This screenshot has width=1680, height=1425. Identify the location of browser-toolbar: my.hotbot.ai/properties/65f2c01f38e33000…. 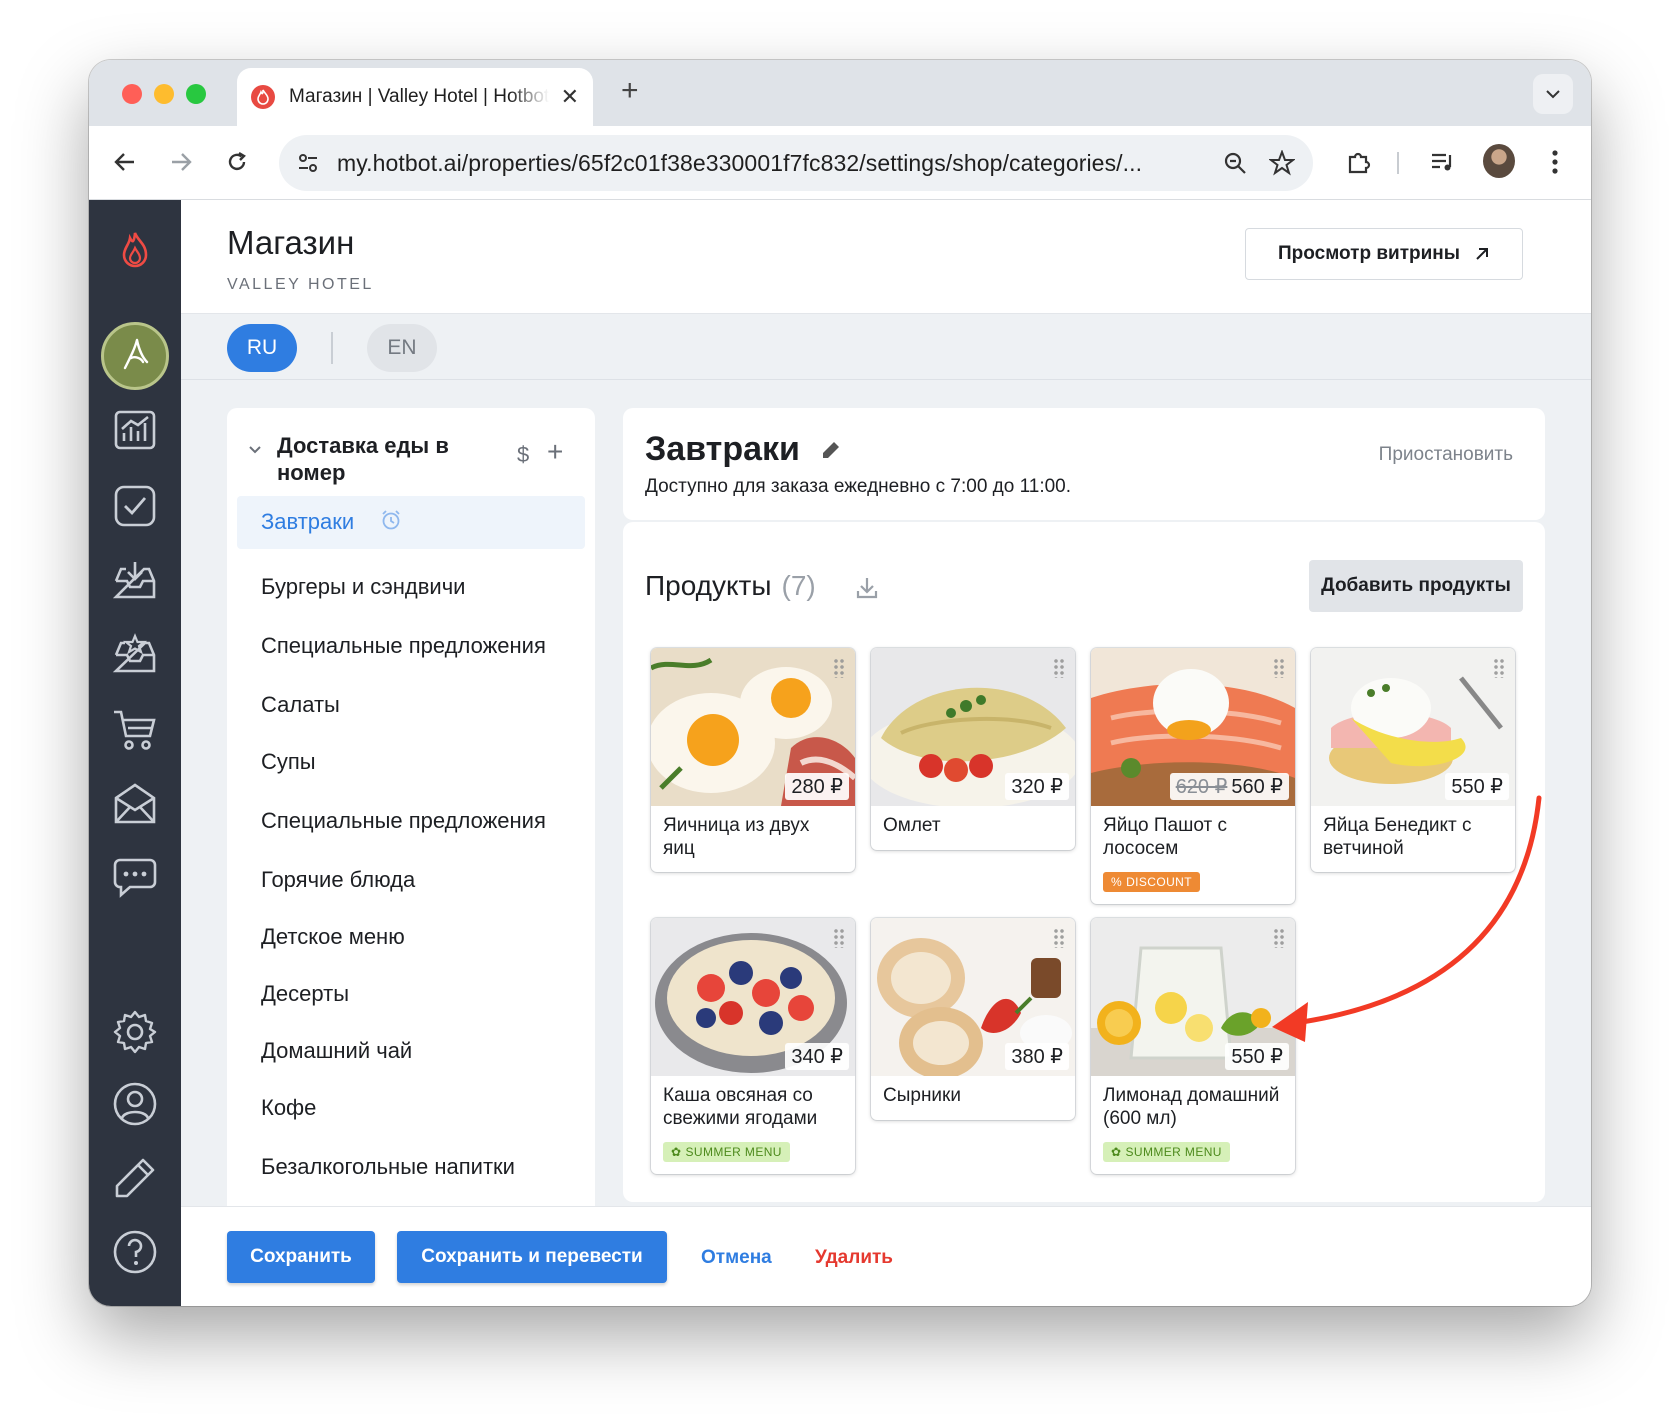
(840, 163).